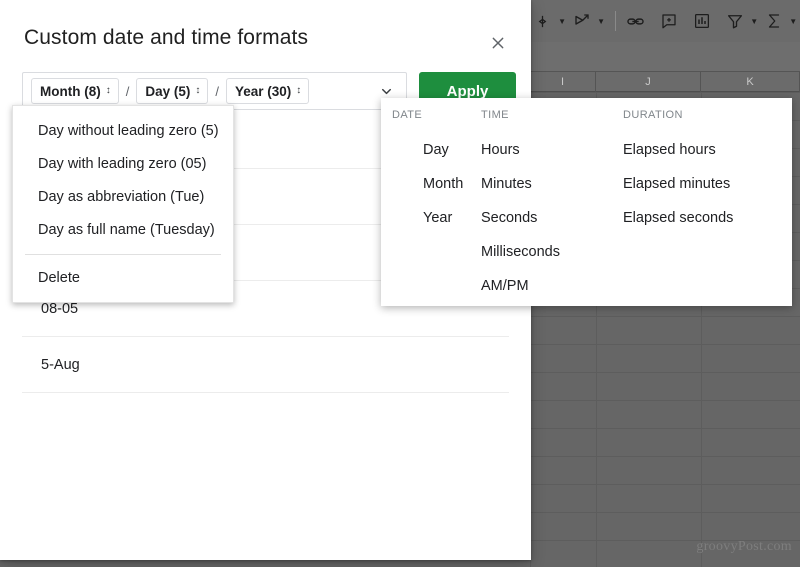 The width and height of the screenshot is (800, 567). I want to click on token-item-day: Day, so click(436, 150).